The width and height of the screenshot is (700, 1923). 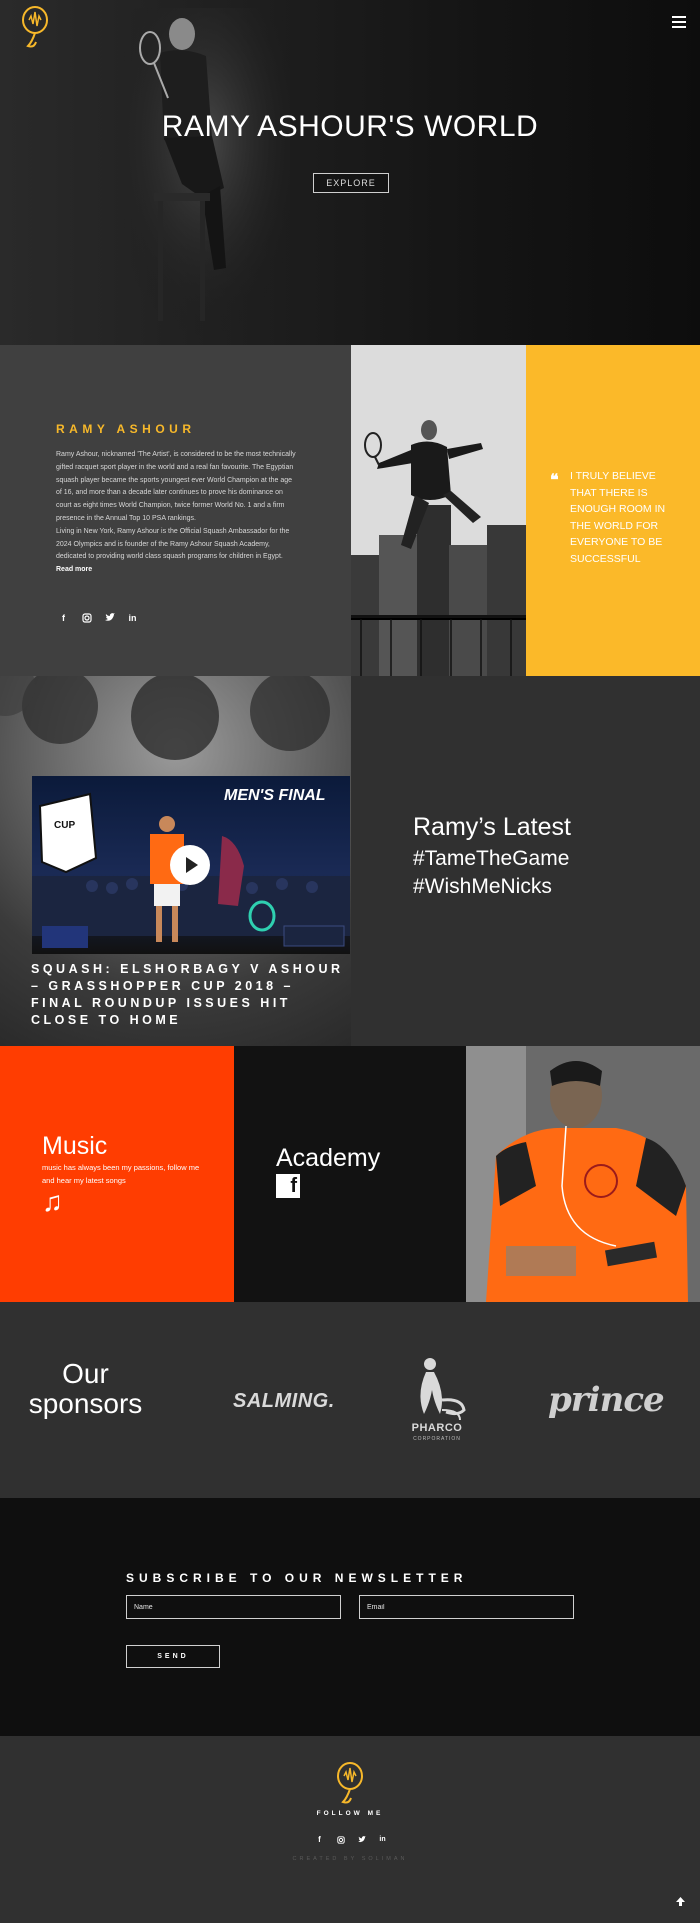 I want to click on pharco-logo-subtext: CORPORATION, so click(x=437, y=1439).